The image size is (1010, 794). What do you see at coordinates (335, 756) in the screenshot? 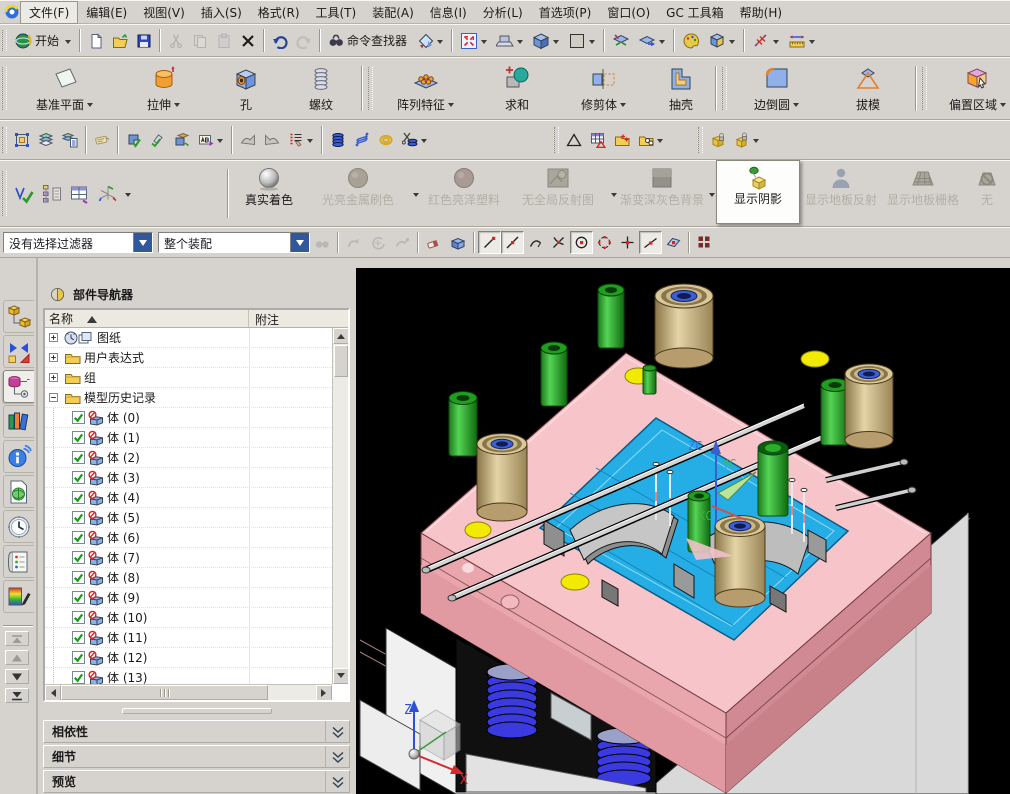
I see `chevron-double-down-icon` at bounding box center [335, 756].